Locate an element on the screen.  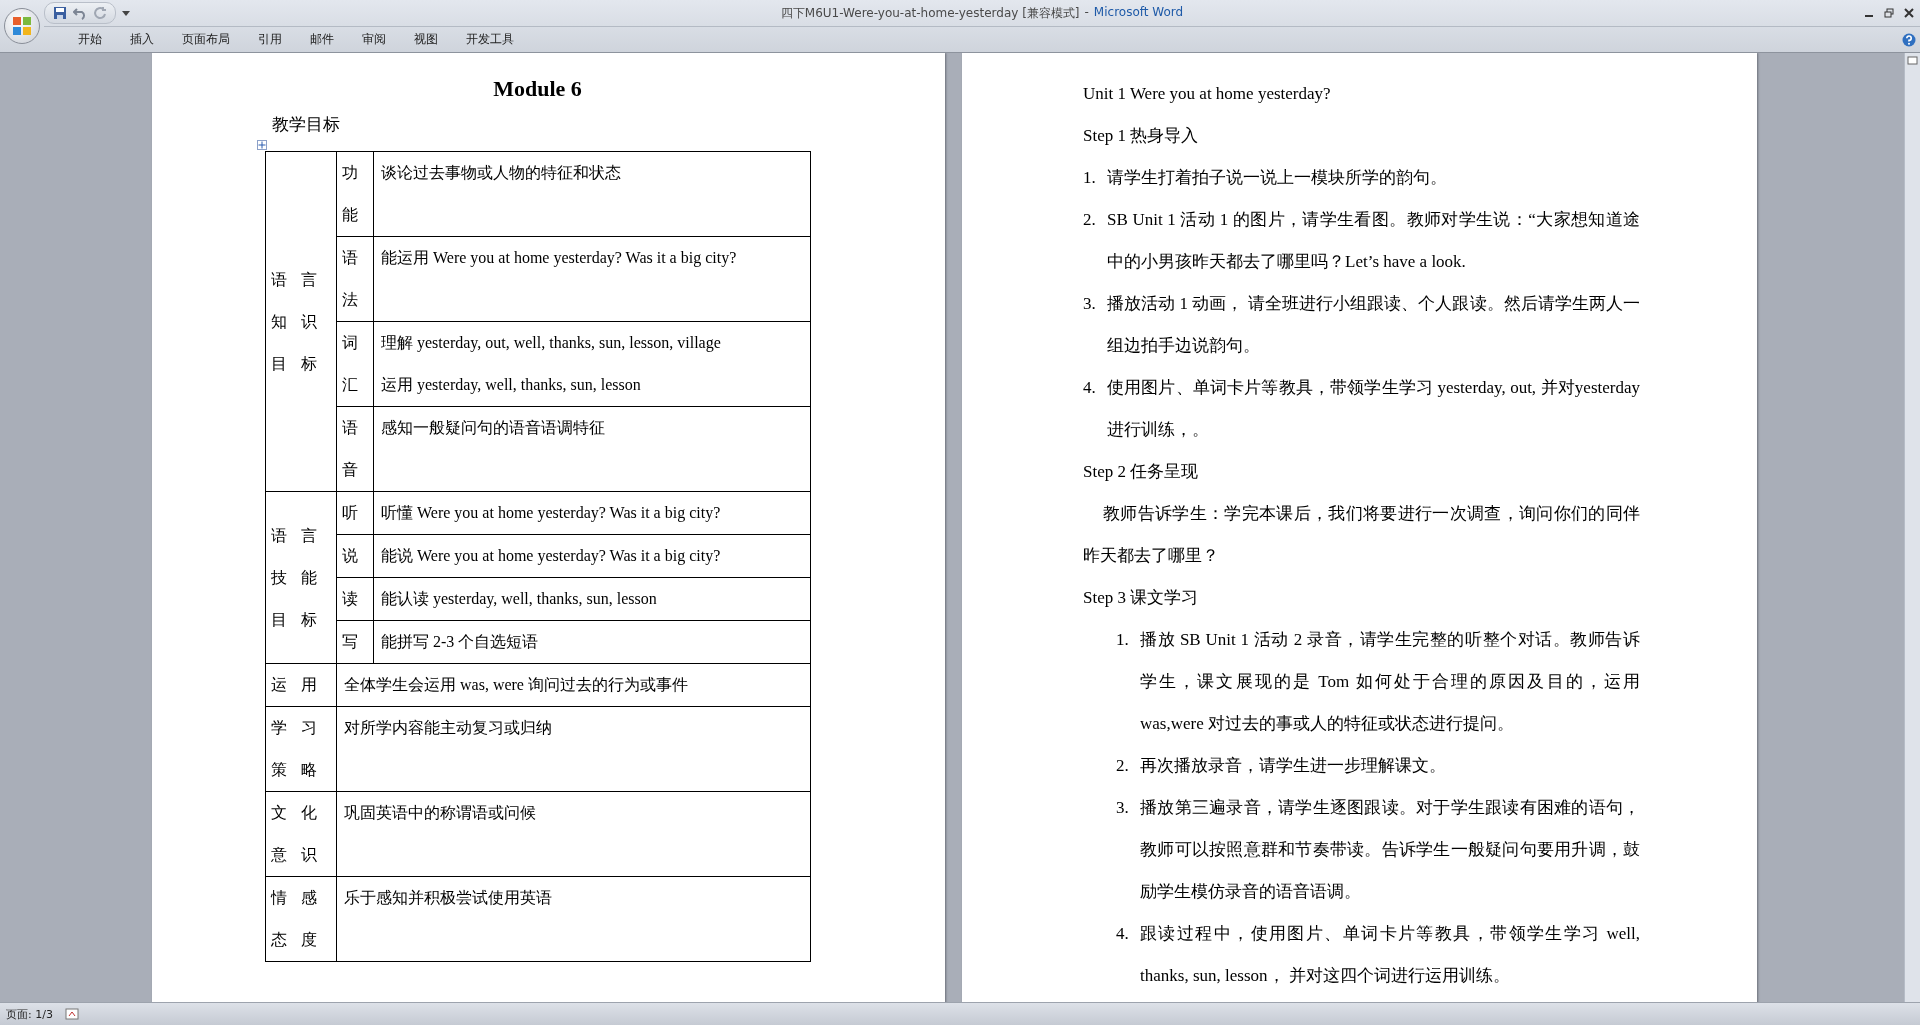
table-cell: 能运用 Were you at home yesterday? Was it a big city? is located at coordinates (592, 279).